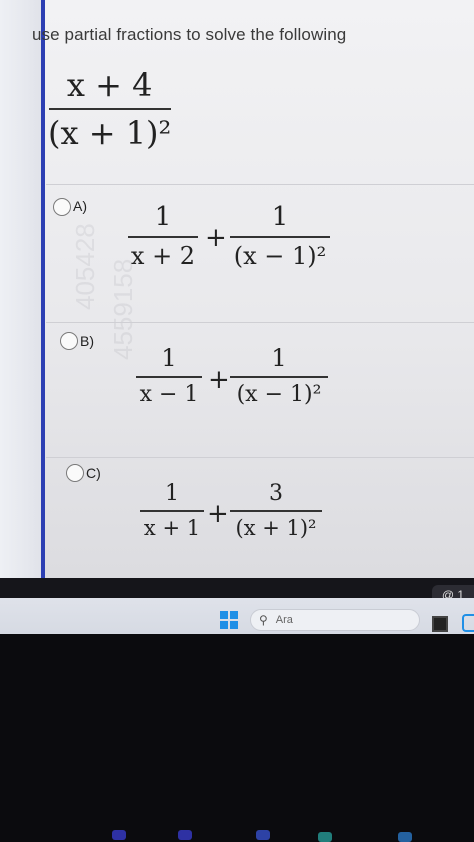 The width and height of the screenshot is (474, 842). What do you see at coordinates (335, 620) in the screenshot?
I see `taskbar-search: ⚲ Ara` at bounding box center [335, 620].